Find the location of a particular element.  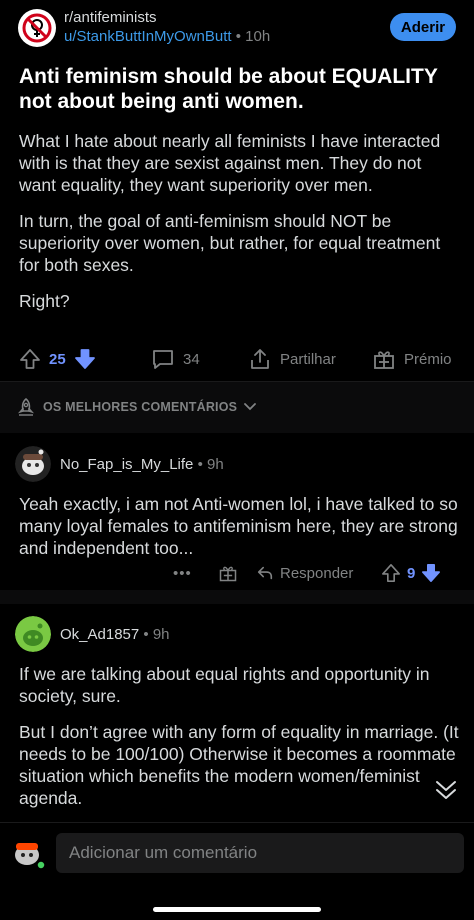

user-snoo-avatar-icon is located at coordinates (30, 856).